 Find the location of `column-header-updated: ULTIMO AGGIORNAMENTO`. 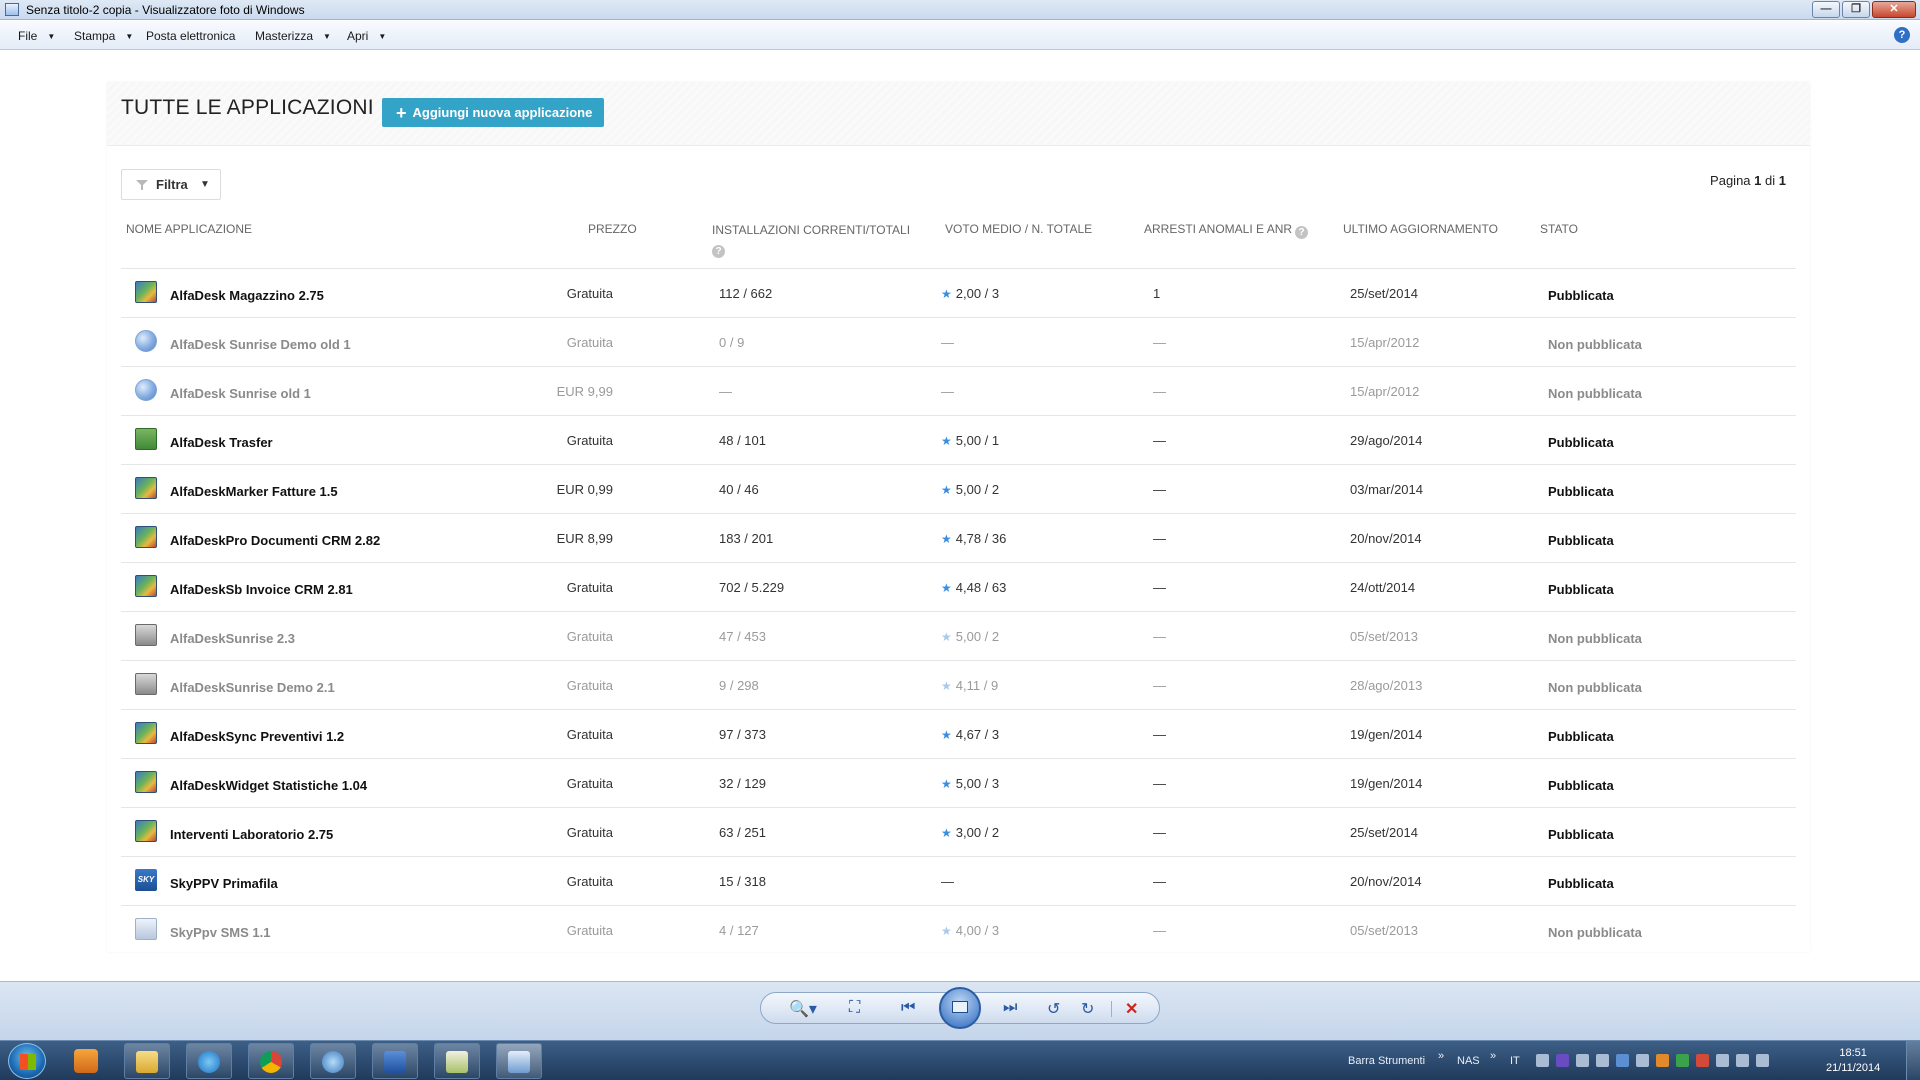

column-header-updated: ULTIMO AGGIORNAMENTO is located at coordinates (1420, 229).